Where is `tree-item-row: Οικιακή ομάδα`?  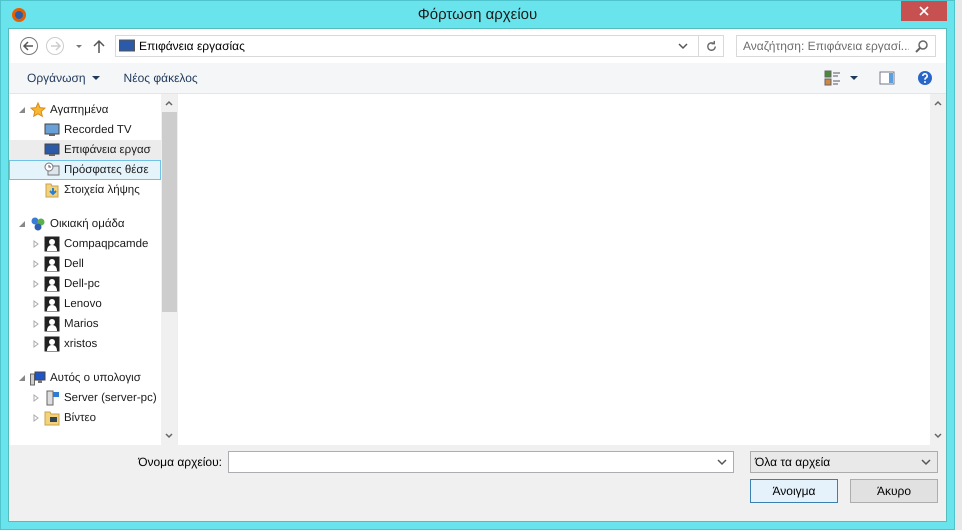 tree-item-row: Οικιακή ομάδα is located at coordinates (85, 224).